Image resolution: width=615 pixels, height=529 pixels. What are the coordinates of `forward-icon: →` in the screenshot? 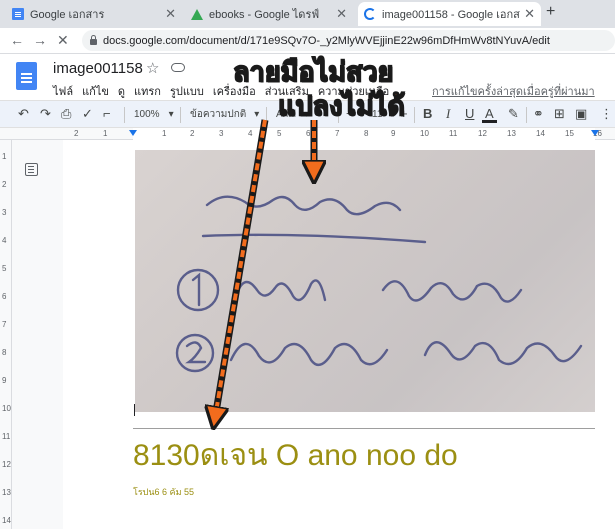 It's located at (40, 40).